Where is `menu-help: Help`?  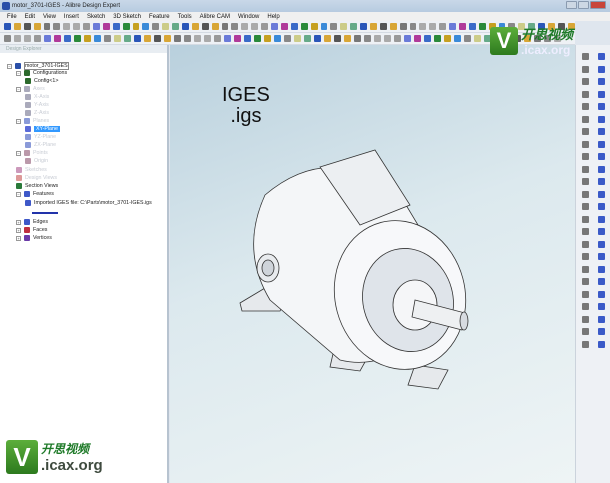 menu-help: Help is located at coordinates (273, 17).